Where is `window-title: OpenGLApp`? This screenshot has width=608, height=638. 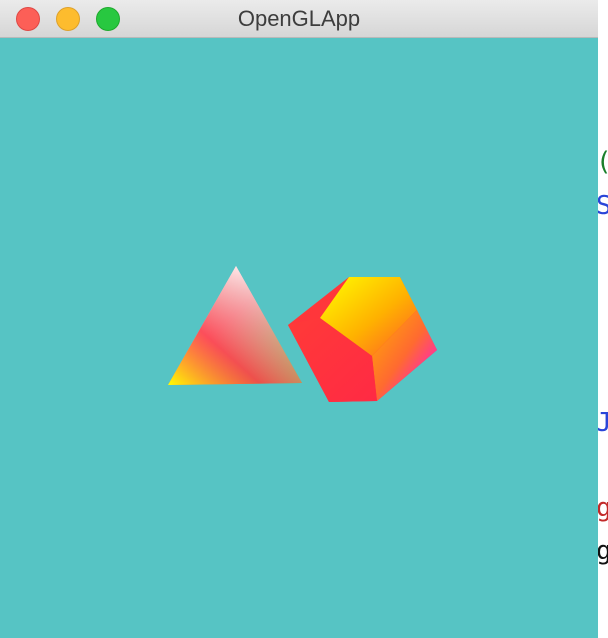
window-title: OpenGLApp is located at coordinates (299, 18).